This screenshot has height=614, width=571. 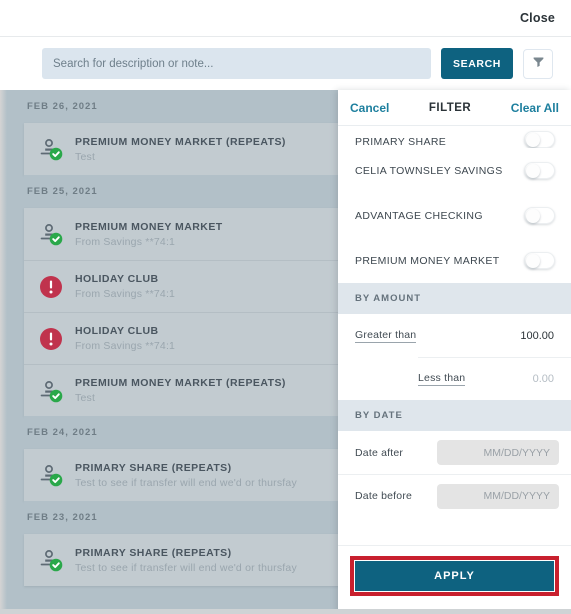 I want to click on close-button: Close, so click(x=540, y=18).